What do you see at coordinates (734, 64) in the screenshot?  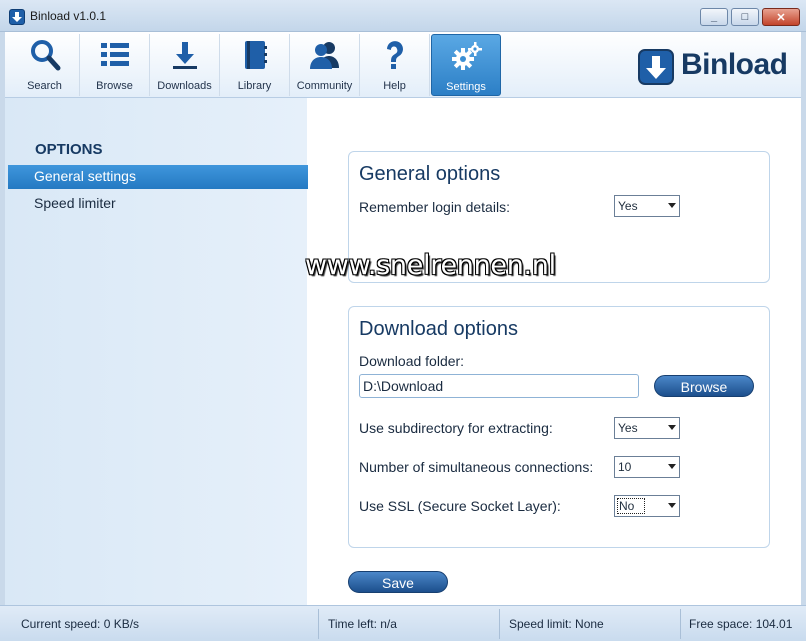 I see `logo-text: Binload` at bounding box center [734, 64].